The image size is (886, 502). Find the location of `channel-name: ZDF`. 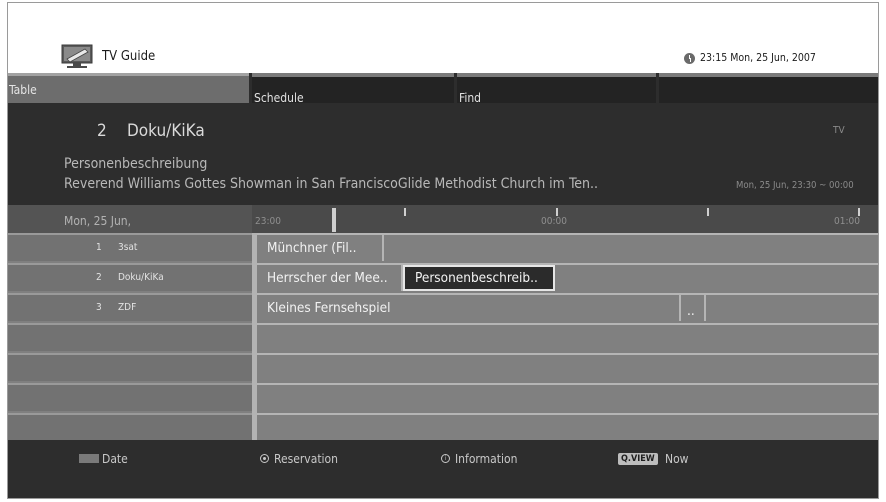

channel-name: ZDF is located at coordinates (127, 307).